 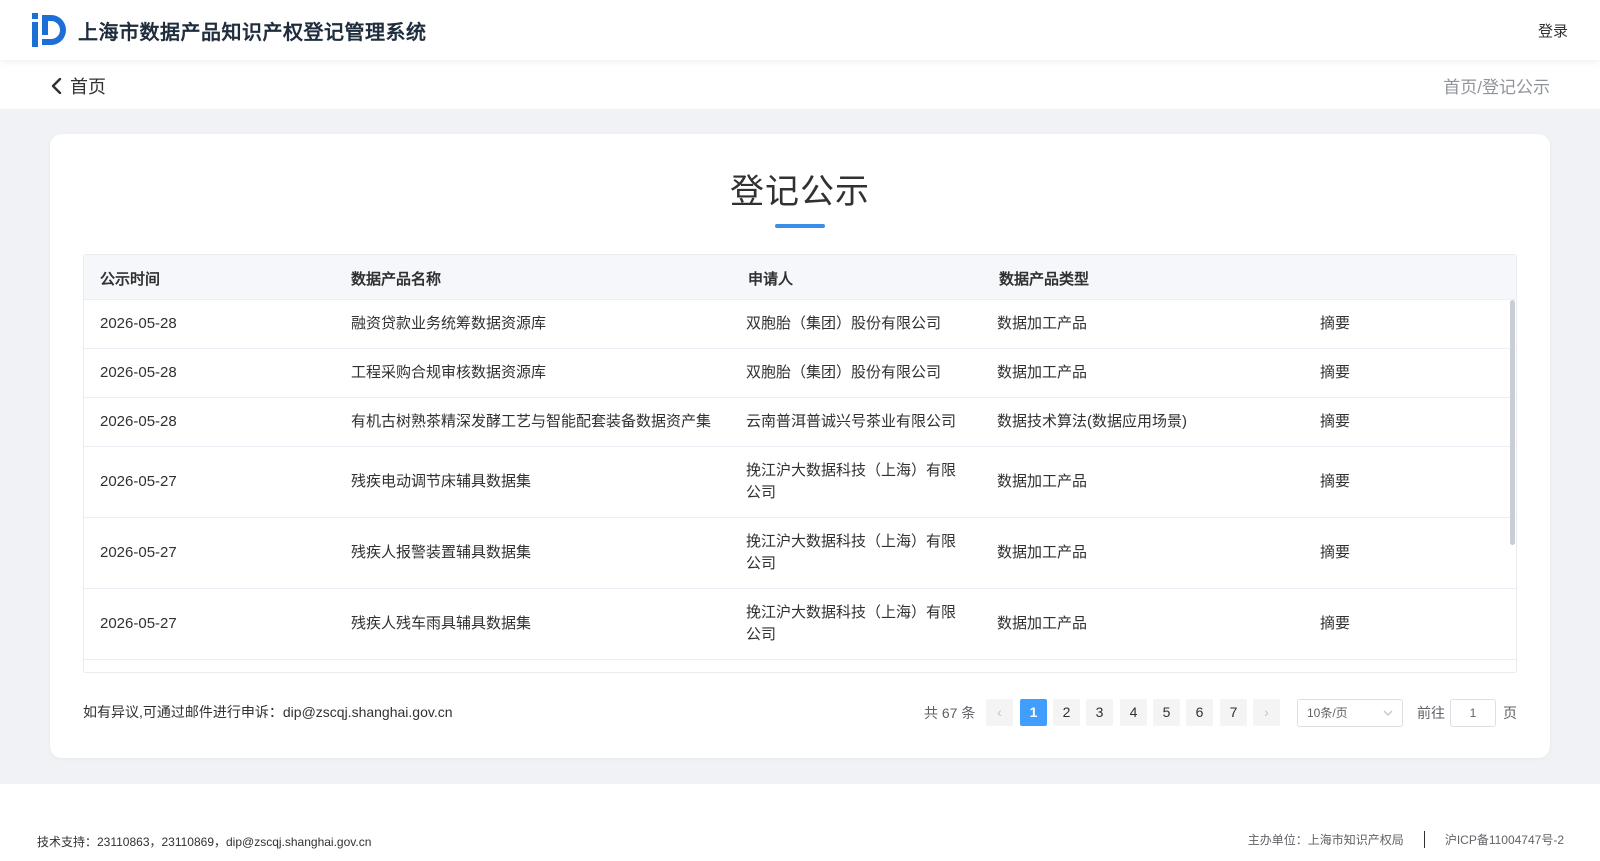 What do you see at coordinates (49, 30) in the screenshot?
I see `logo-icon` at bounding box center [49, 30].